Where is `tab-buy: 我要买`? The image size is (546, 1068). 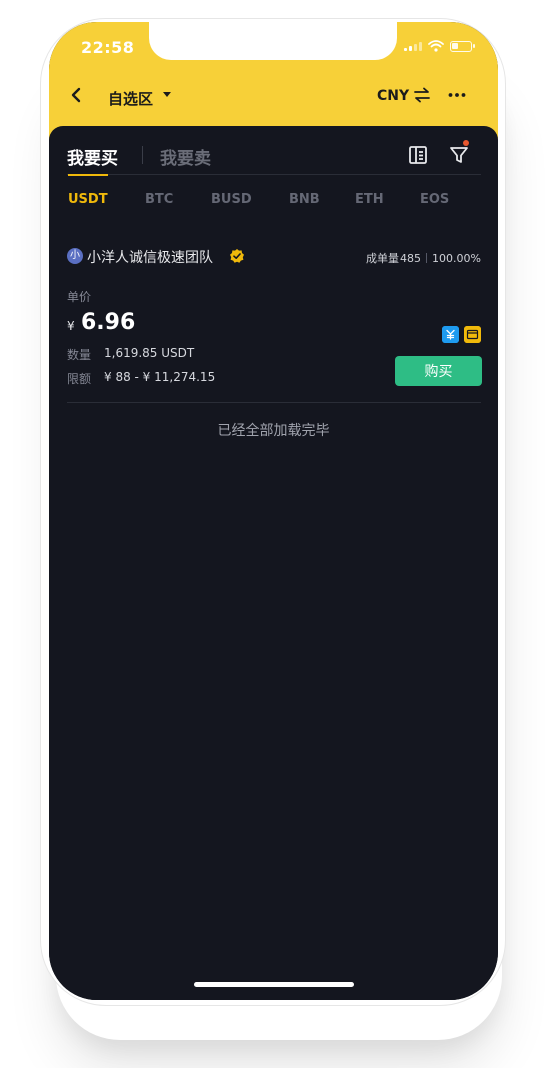 tab-buy: 我要买 is located at coordinates (92, 156).